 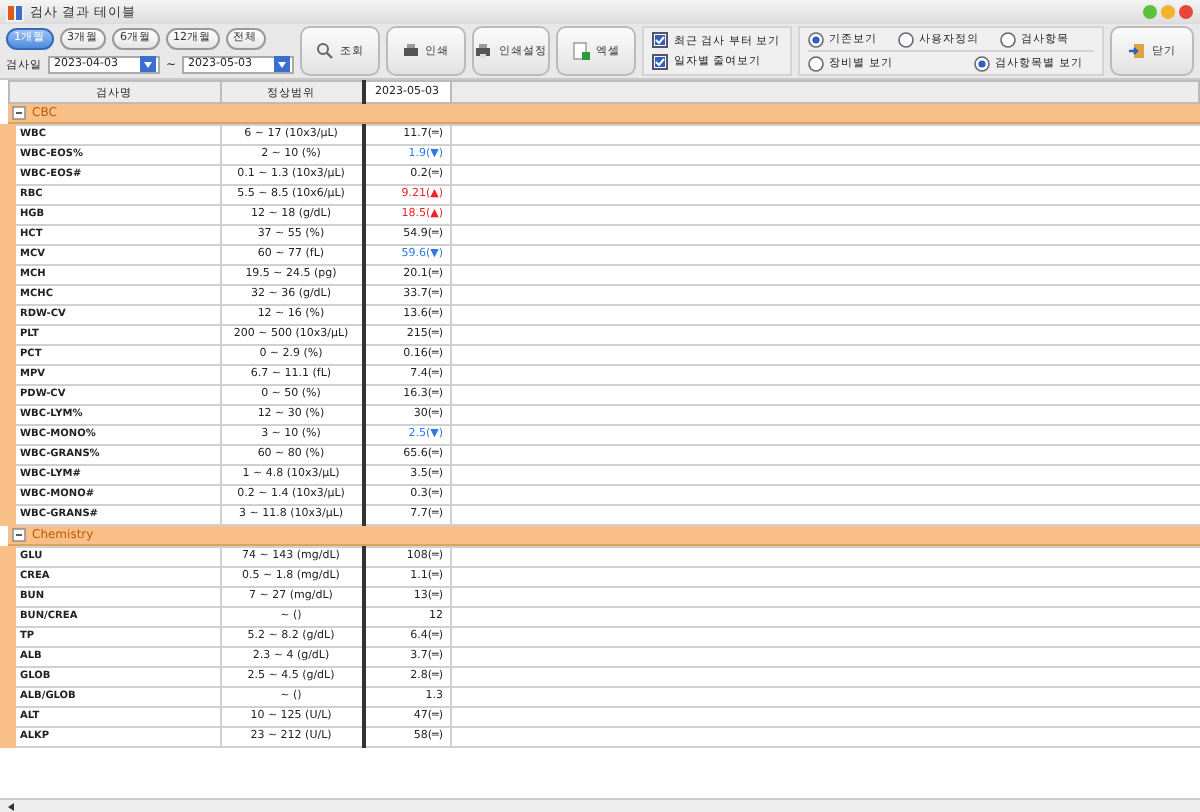 What do you see at coordinates (11, 806) in the screenshot?
I see `scroll-left-icon` at bounding box center [11, 806].